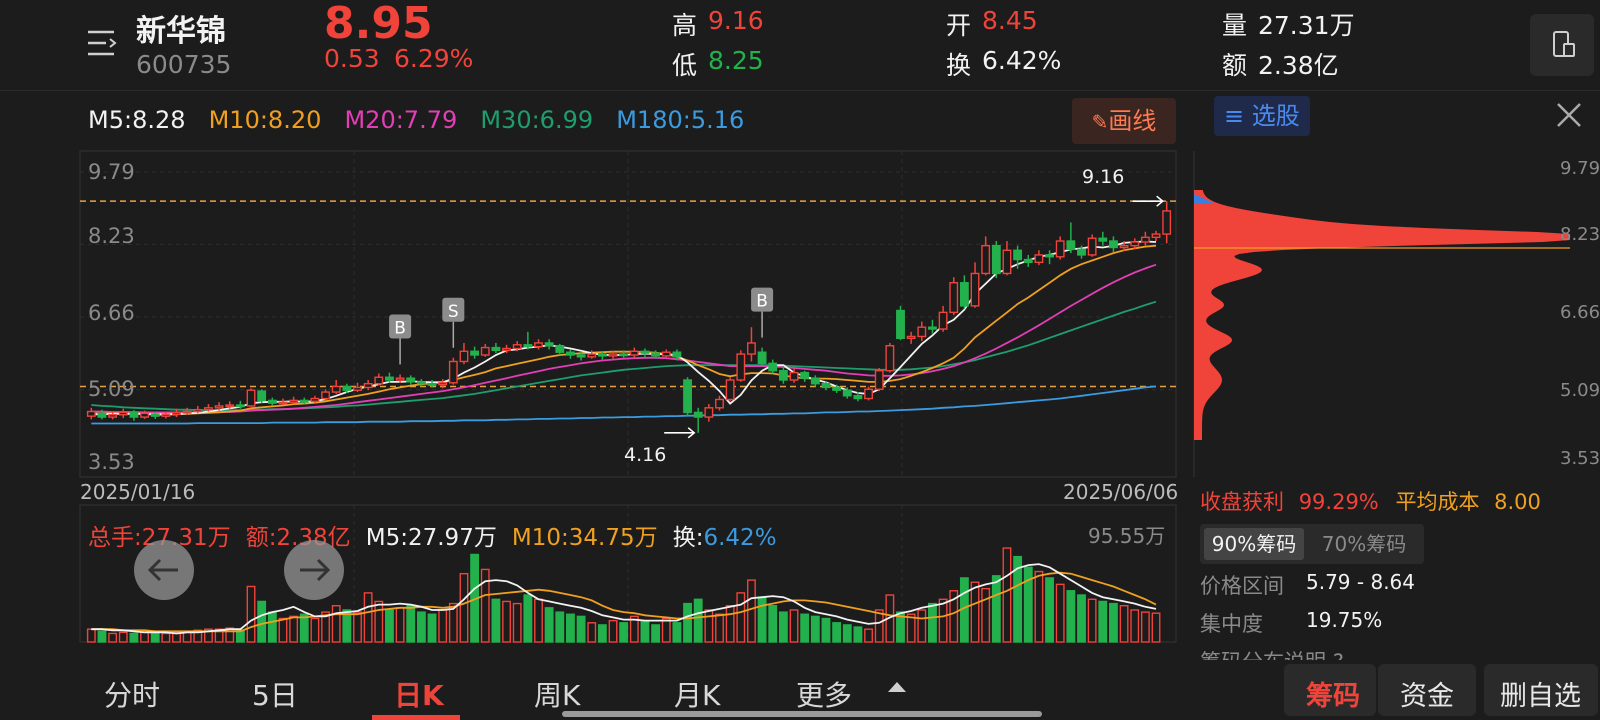 The width and height of the screenshot is (1600, 720). Describe the element at coordinates (111, 236) in the screenshot. I see `y-tick-2: 8.23` at that location.